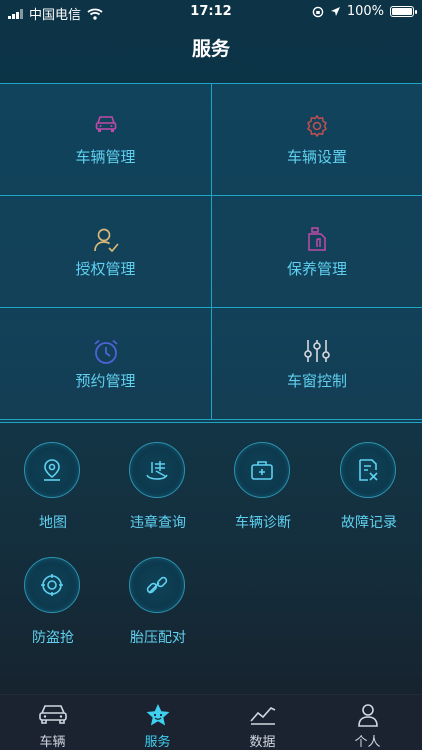  I want to click on battery-percent: 100%, so click(365, 11).